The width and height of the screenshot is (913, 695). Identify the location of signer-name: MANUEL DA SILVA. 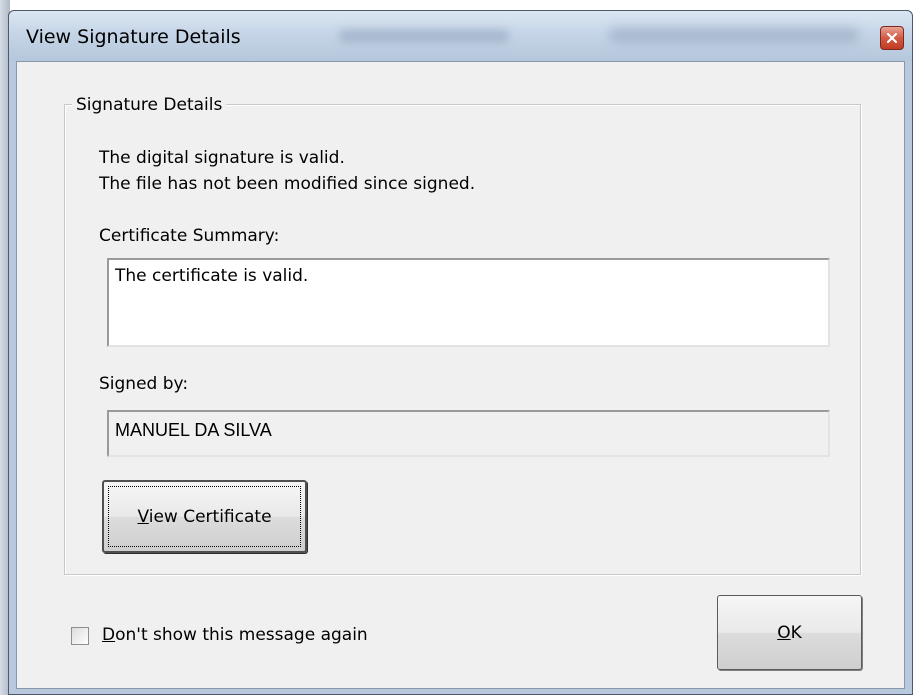
(193, 430).